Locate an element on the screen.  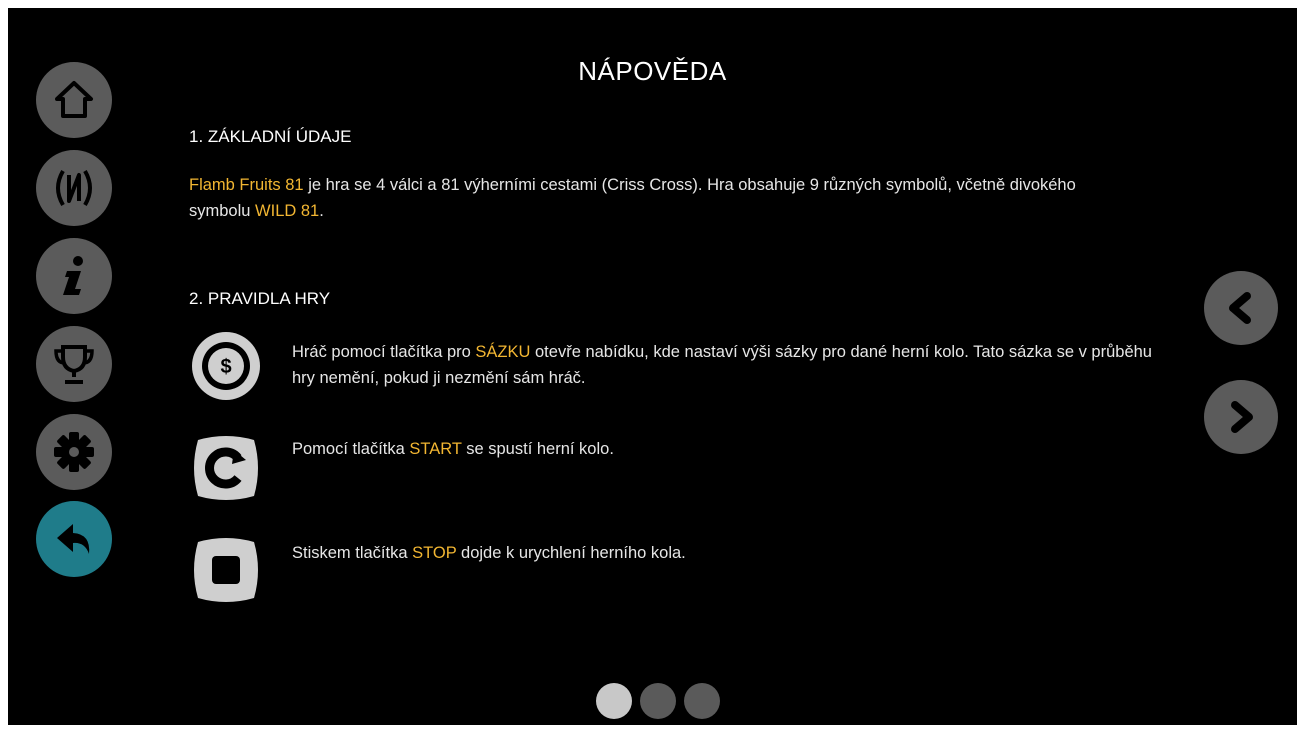
previous-page-button is located at coordinates (1241, 308).